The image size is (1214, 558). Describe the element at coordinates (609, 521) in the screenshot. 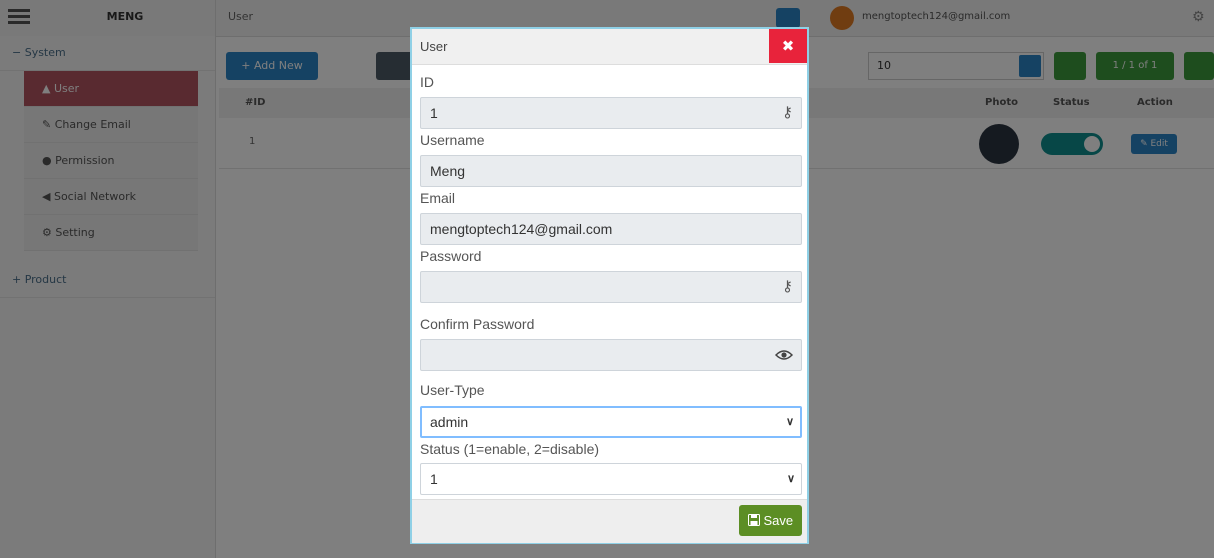

I see `modal-footer: Save` at that location.